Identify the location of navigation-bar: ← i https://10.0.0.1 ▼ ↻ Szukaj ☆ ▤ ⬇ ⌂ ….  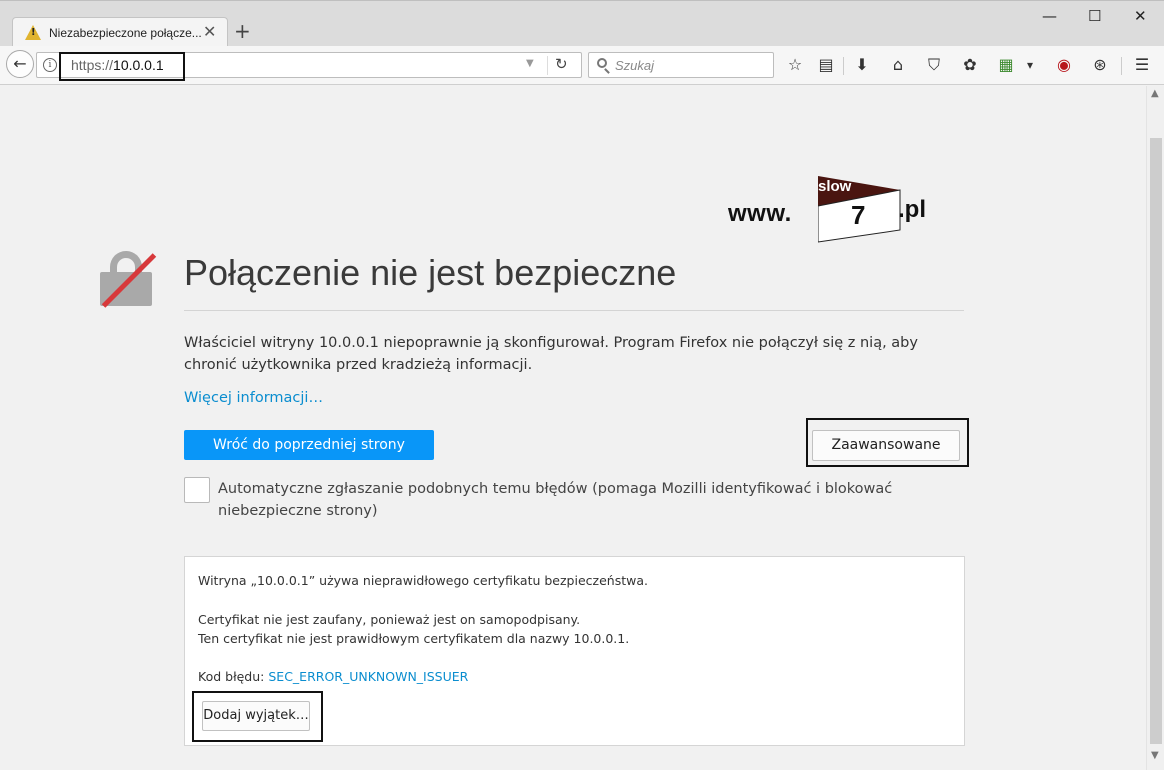
(582, 65).